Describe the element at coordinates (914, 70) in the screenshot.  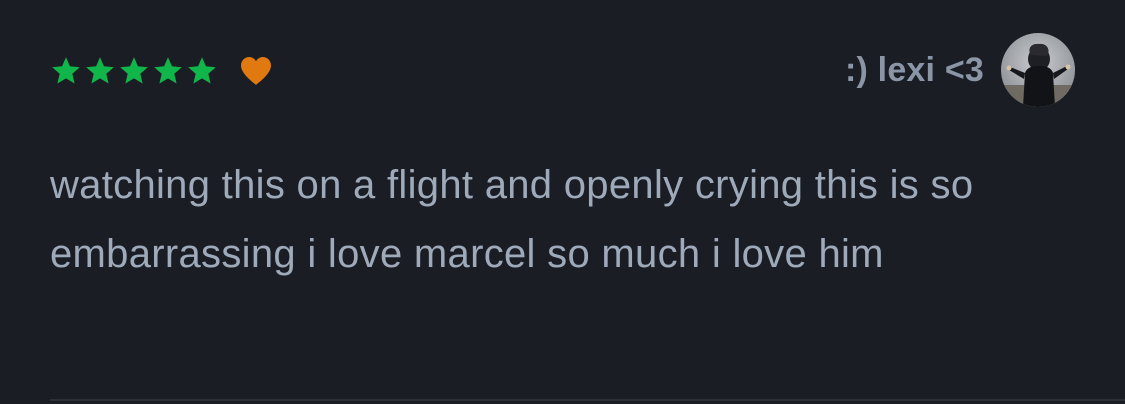
I see `author-name-link: :) lexi <3` at that location.